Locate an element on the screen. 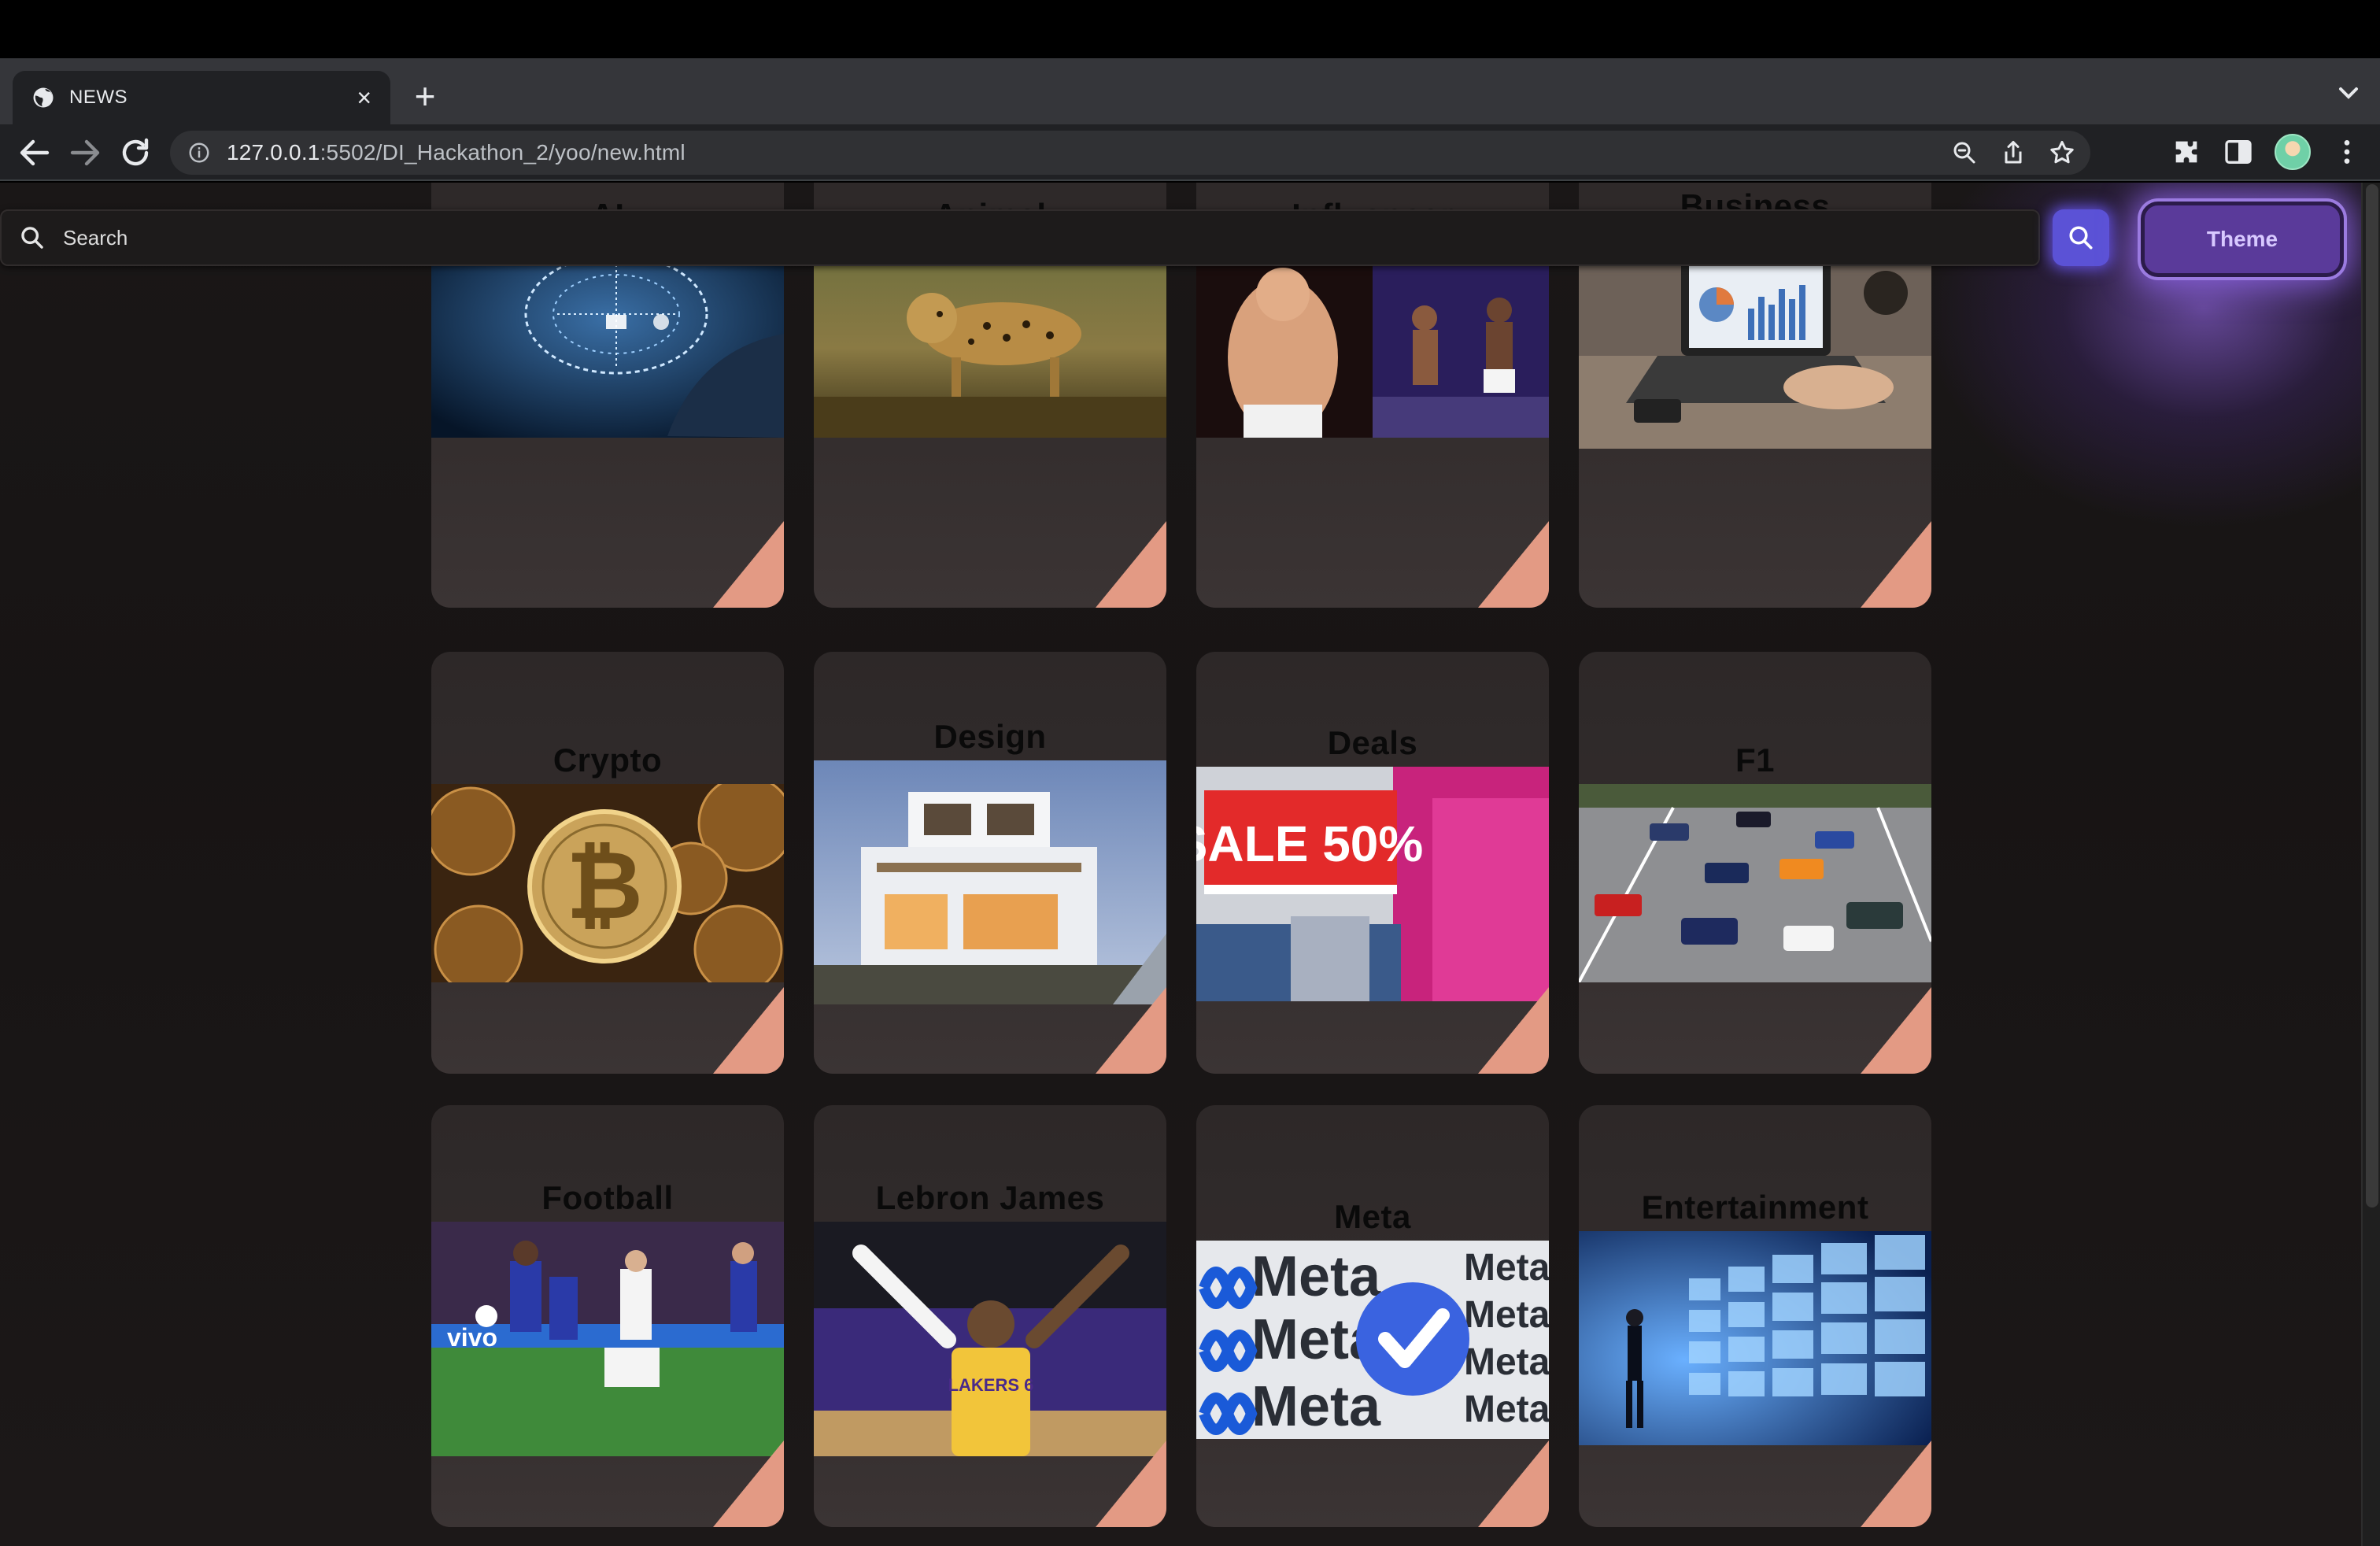 This screenshot has width=2380, height=1546. card-title: Crypto is located at coordinates (607, 760).